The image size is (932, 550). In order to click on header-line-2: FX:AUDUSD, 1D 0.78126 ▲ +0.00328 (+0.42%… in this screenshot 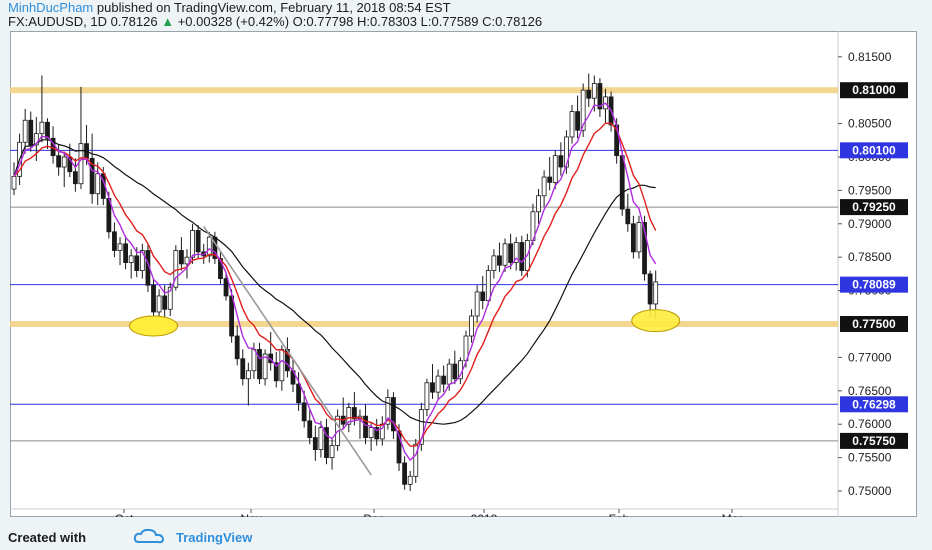, I will do `click(275, 21)`.